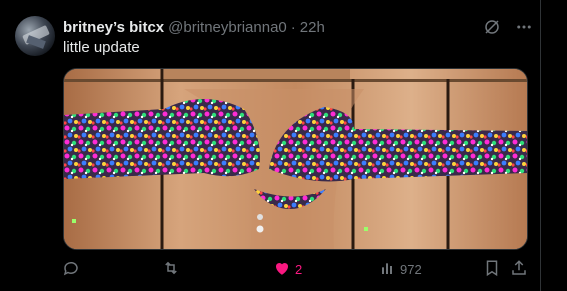 Image resolution: width=567 pixels, height=291 pixels. Describe the element at coordinates (113, 27) in the screenshot. I see `display-name: britney’s bitcx` at that location.